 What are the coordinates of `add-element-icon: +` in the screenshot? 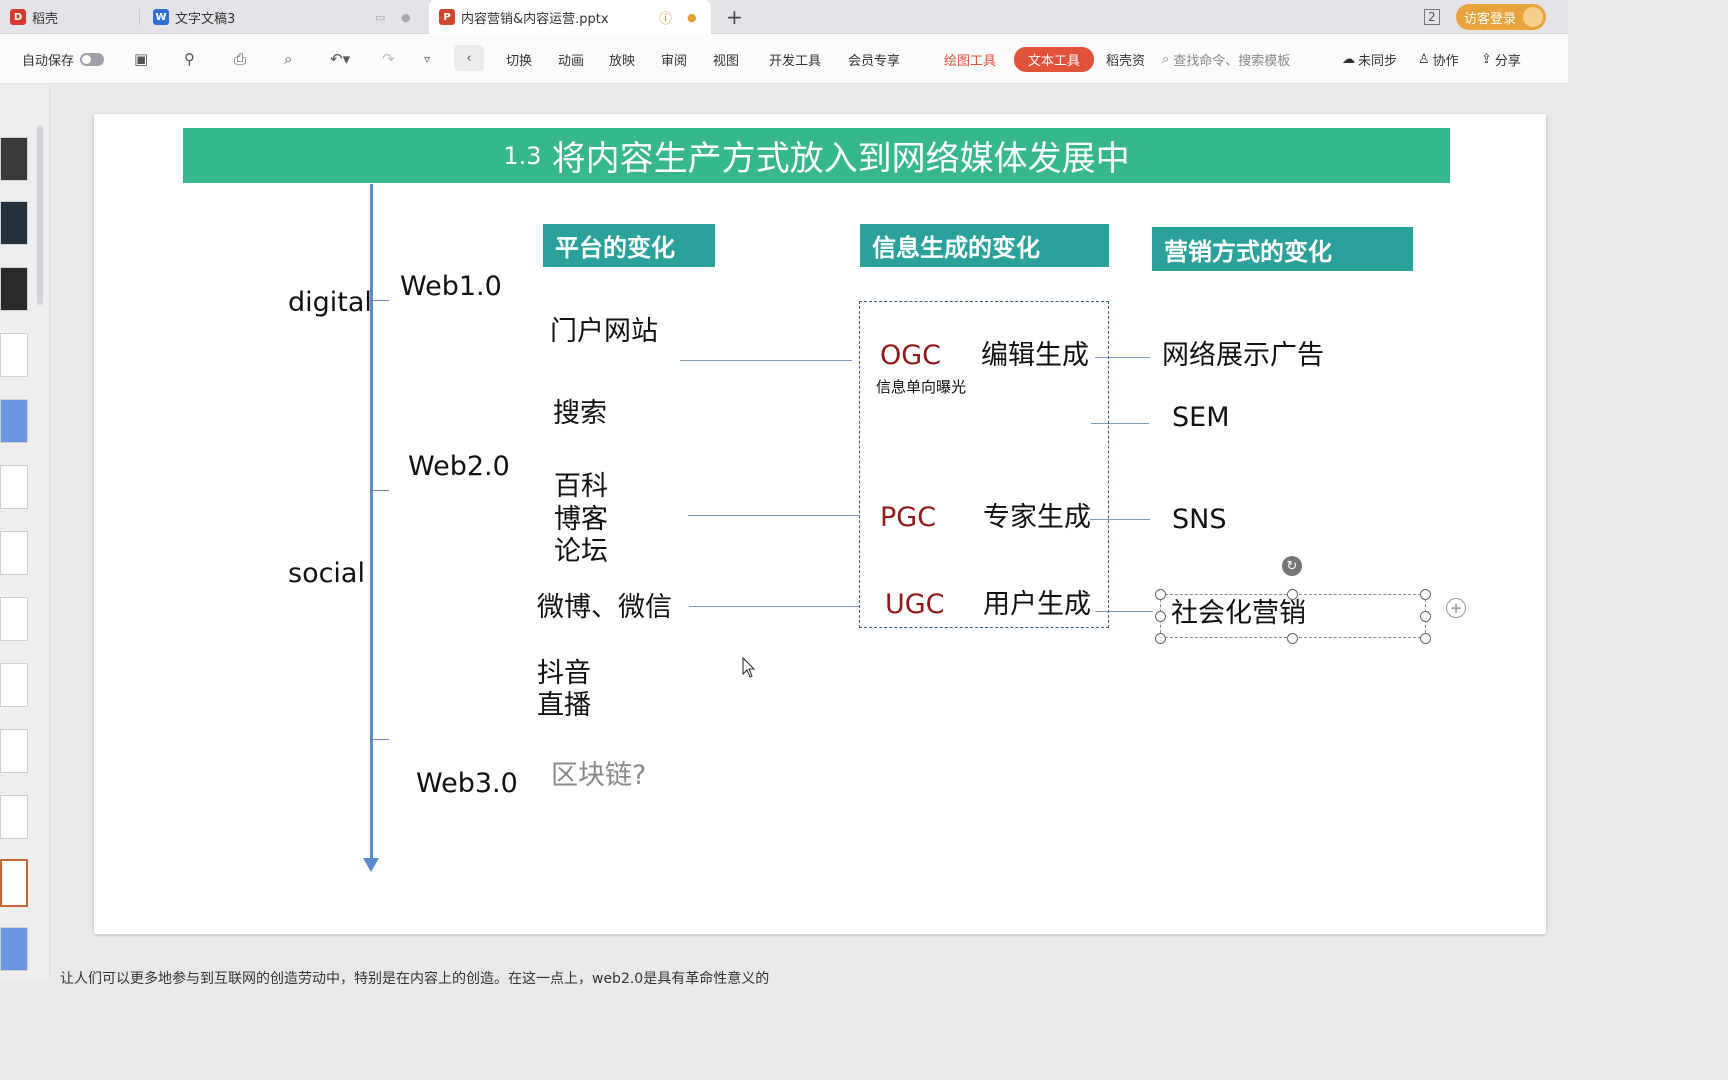 It's located at (1456, 608).